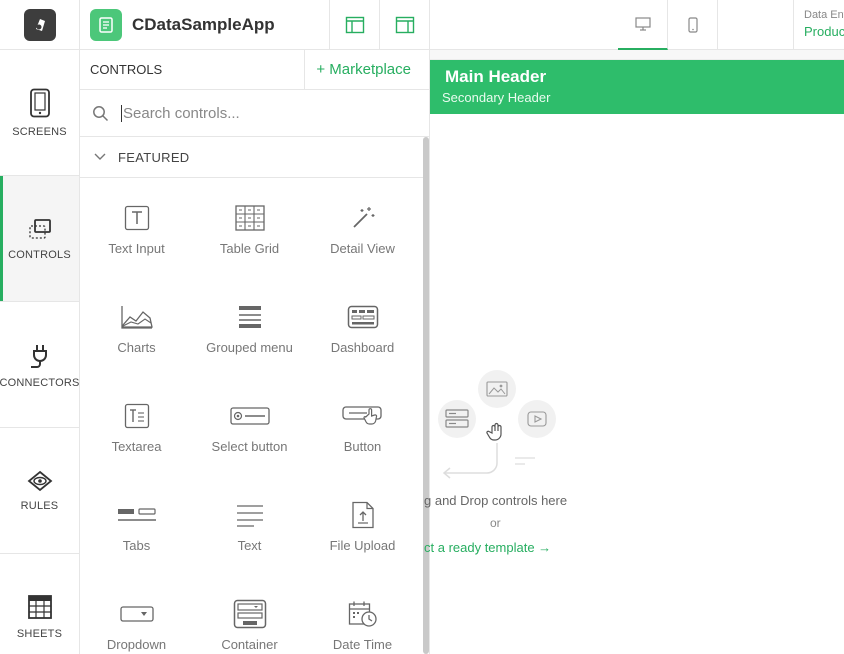  I want to click on drop-or-text: or, so click(495, 523).